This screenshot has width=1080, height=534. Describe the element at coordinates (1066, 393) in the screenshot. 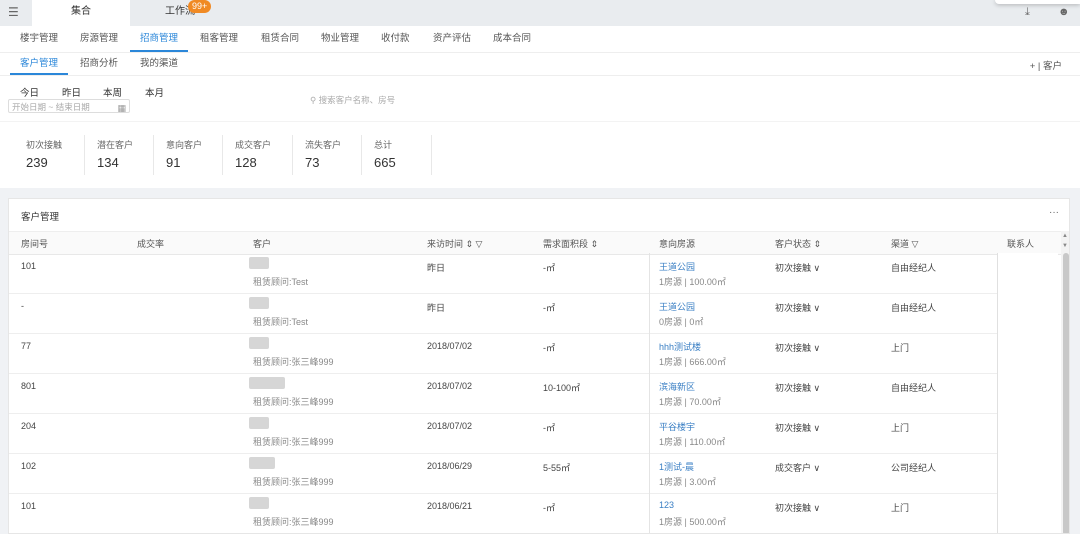

I see `scrollbar-thumb` at that location.